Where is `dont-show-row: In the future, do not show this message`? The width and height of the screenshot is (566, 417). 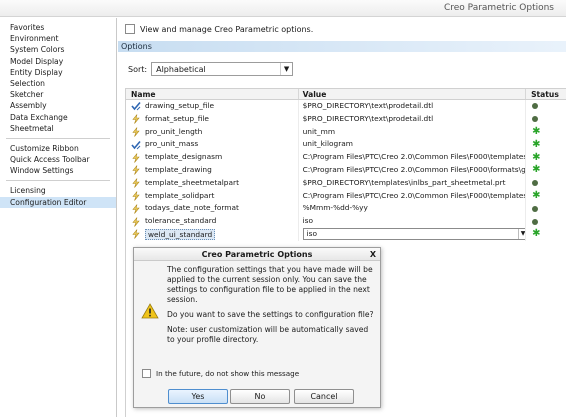 dont-show-row: In the future, do not show this message is located at coordinates (220, 373).